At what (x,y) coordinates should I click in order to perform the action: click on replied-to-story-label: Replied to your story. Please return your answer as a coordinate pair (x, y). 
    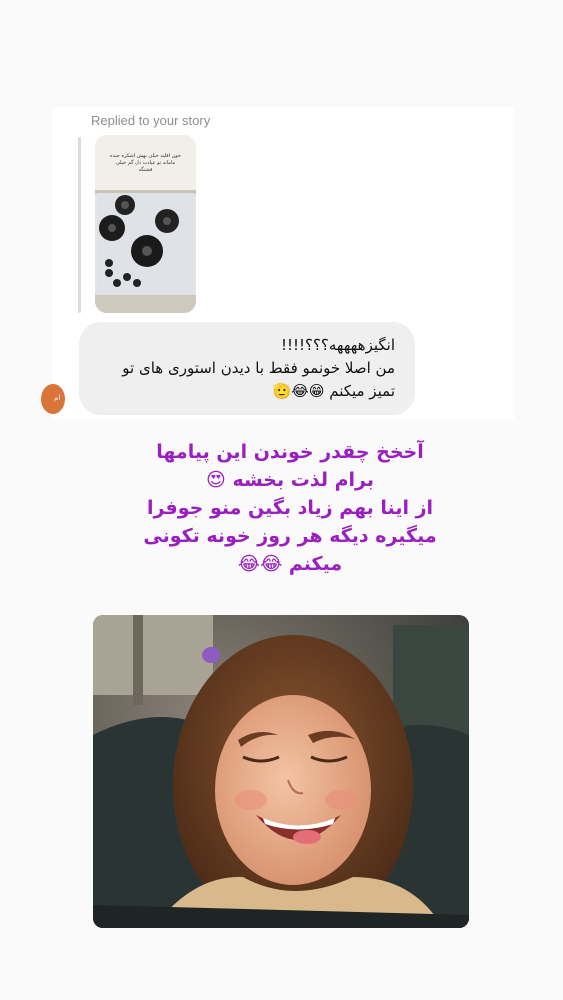
    Looking at the image, I should click on (151, 120).